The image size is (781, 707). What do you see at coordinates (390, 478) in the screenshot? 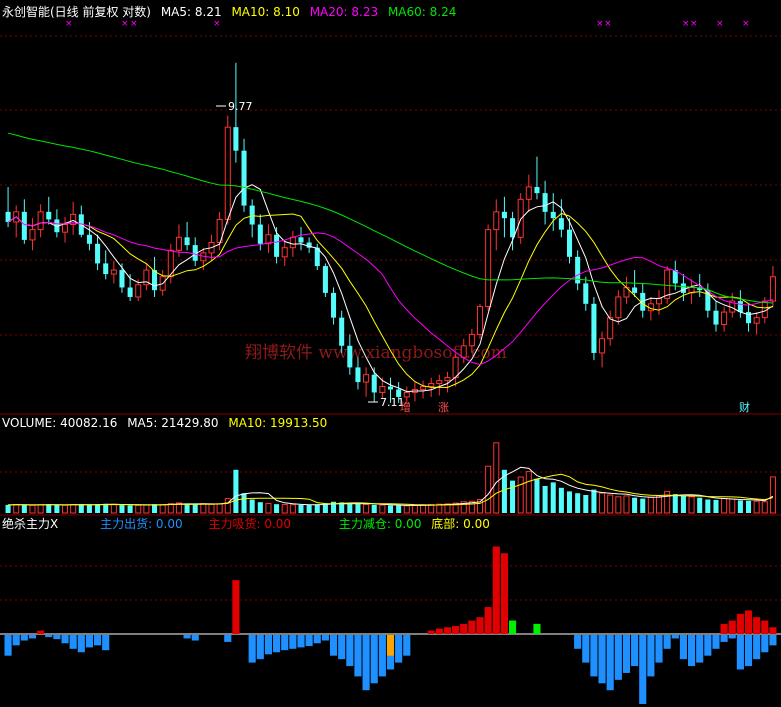
I see `volume-bars` at bounding box center [390, 478].